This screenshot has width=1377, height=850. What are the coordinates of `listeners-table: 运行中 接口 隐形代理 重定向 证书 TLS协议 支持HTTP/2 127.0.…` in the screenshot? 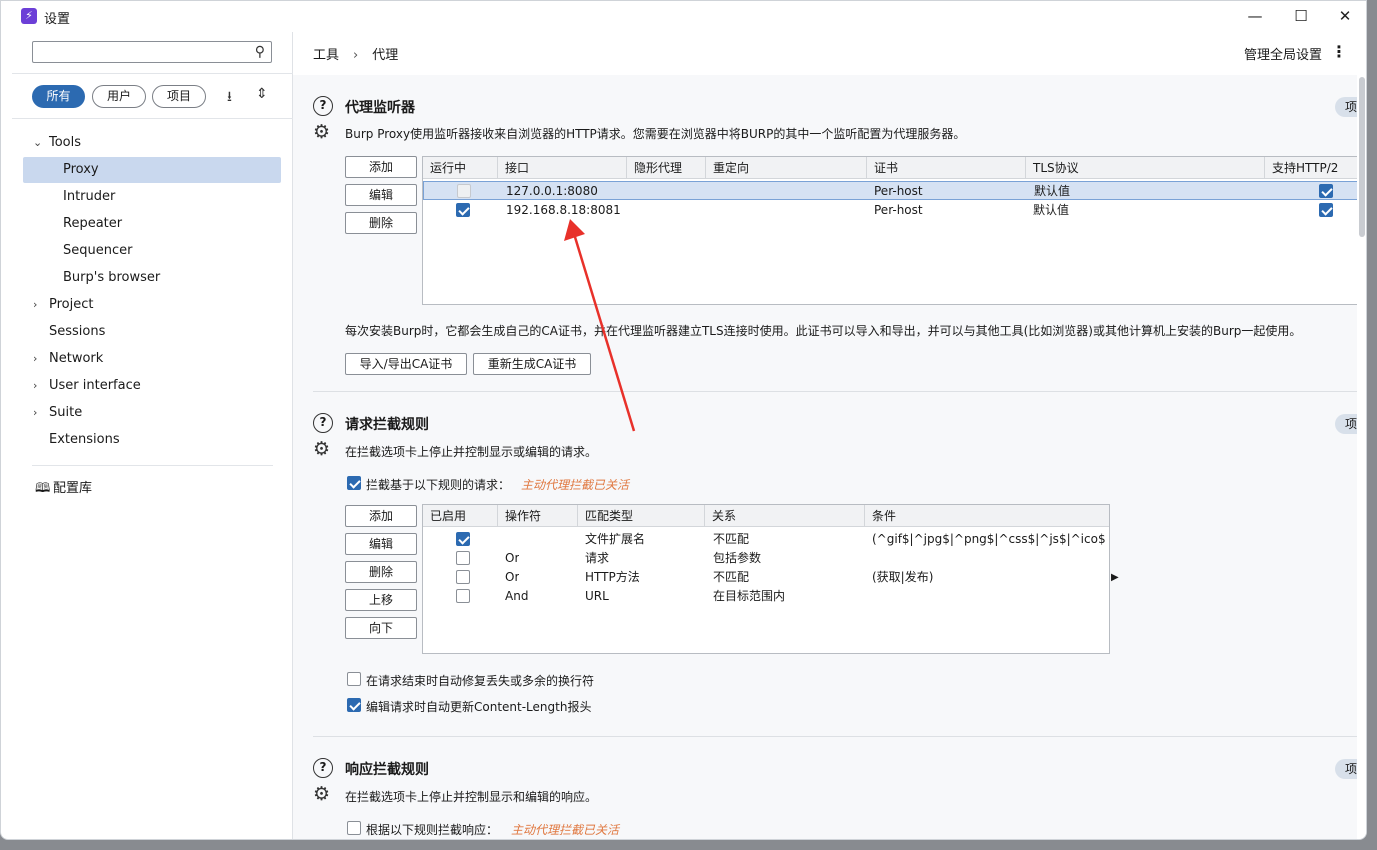 It's located at (889, 230).